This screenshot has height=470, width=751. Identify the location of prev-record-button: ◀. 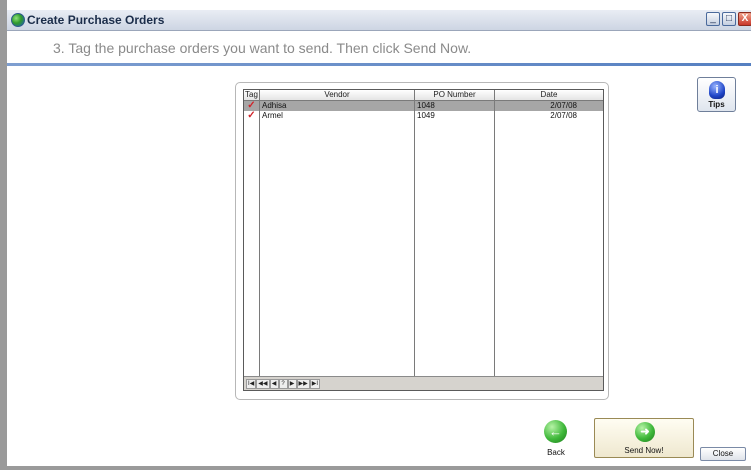
(274, 383).